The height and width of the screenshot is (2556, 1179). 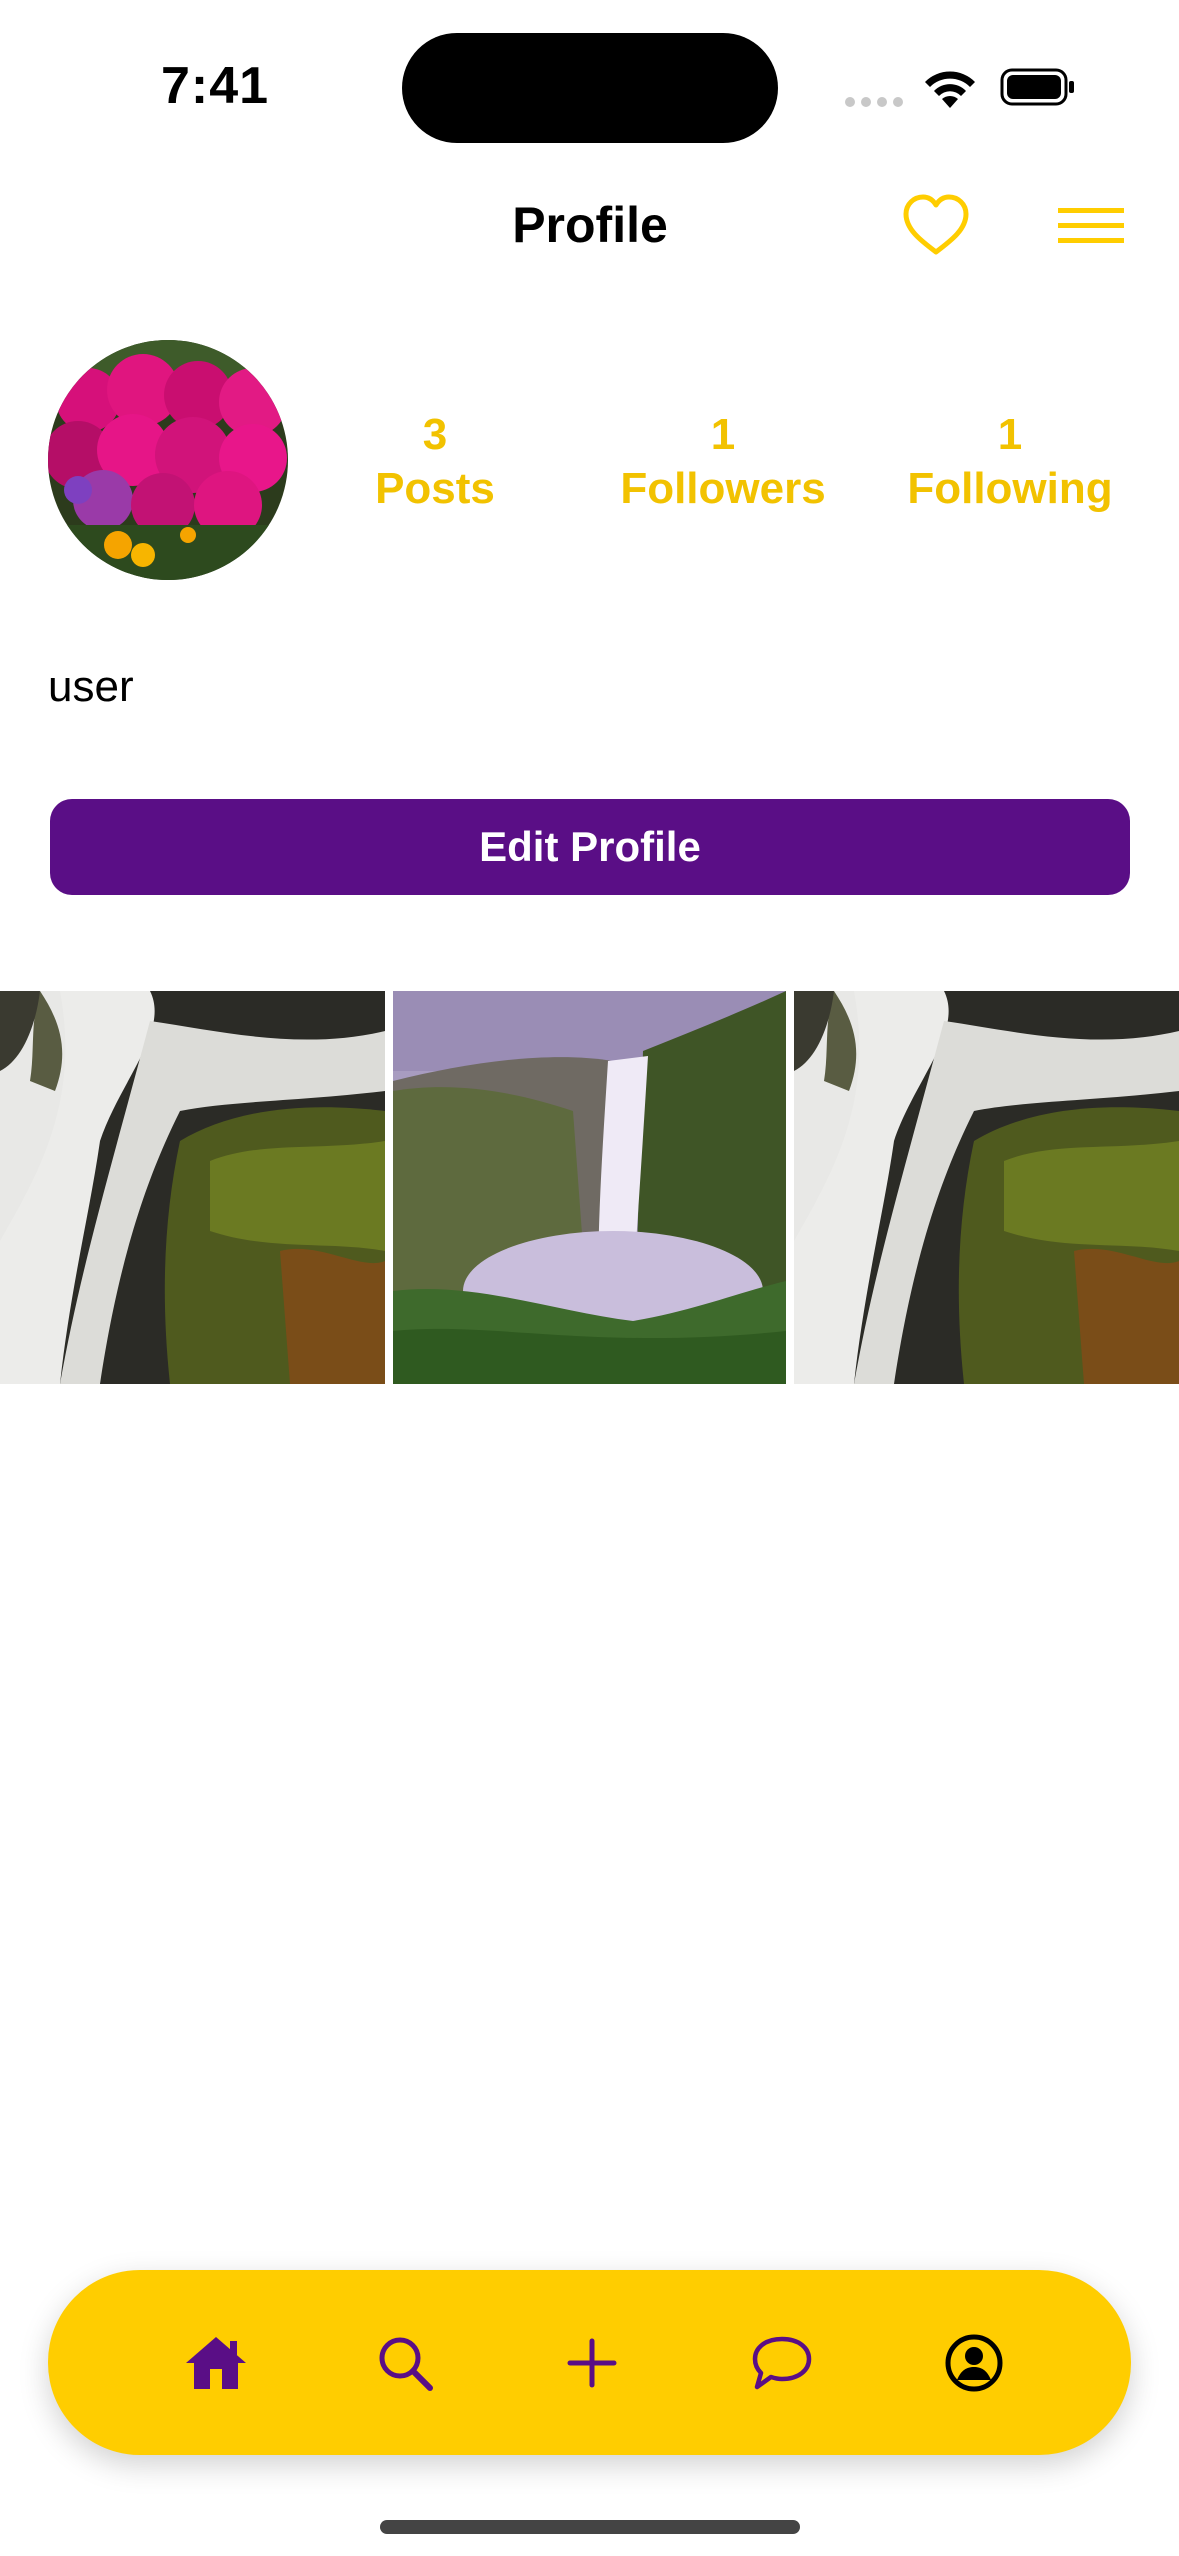 I want to click on tab-profile, so click(x=974, y=2363).